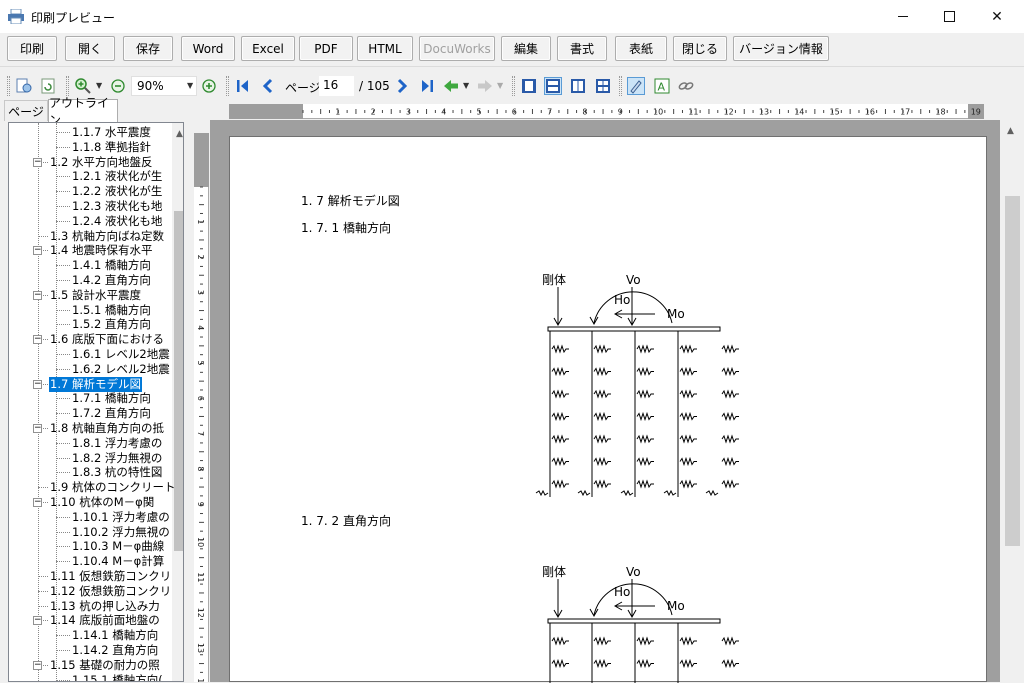 The height and width of the screenshot is (683, 1024). I want to click on tree-scroll-thumb, so click(178, 381).